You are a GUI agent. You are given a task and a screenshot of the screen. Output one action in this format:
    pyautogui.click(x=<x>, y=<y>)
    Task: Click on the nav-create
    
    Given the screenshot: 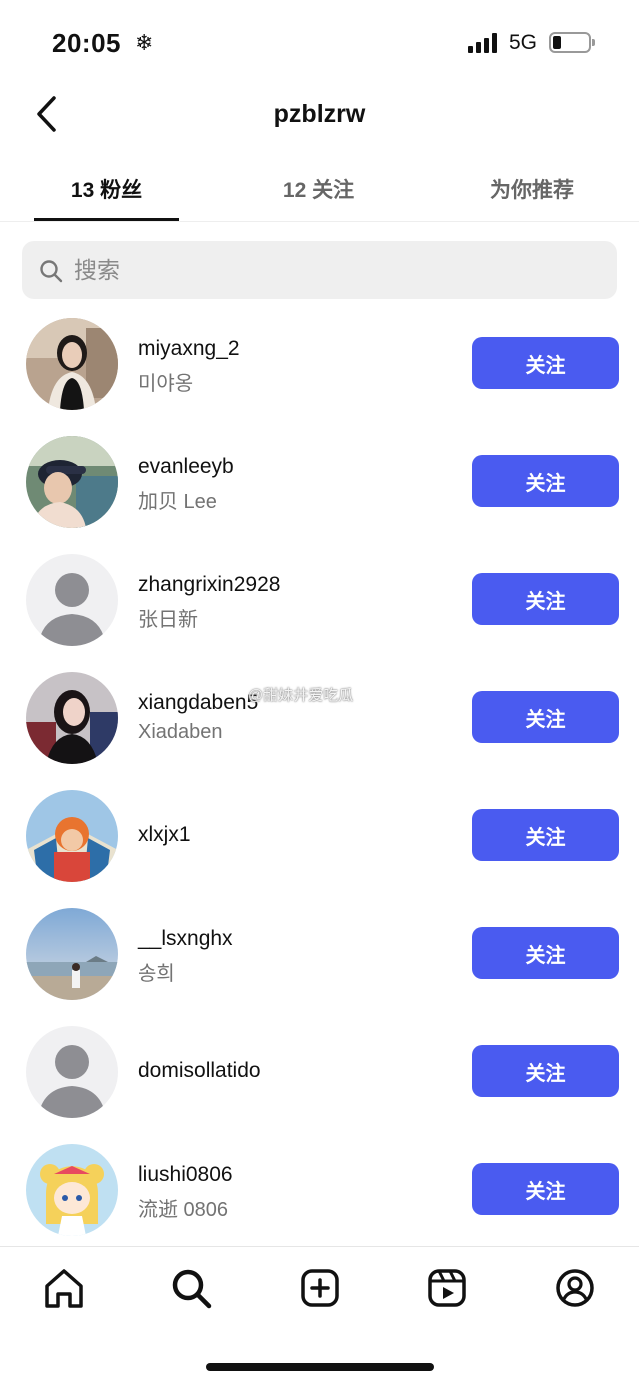 What is the action you would take?
    pyautogui.click(x=320, y=1288)
    